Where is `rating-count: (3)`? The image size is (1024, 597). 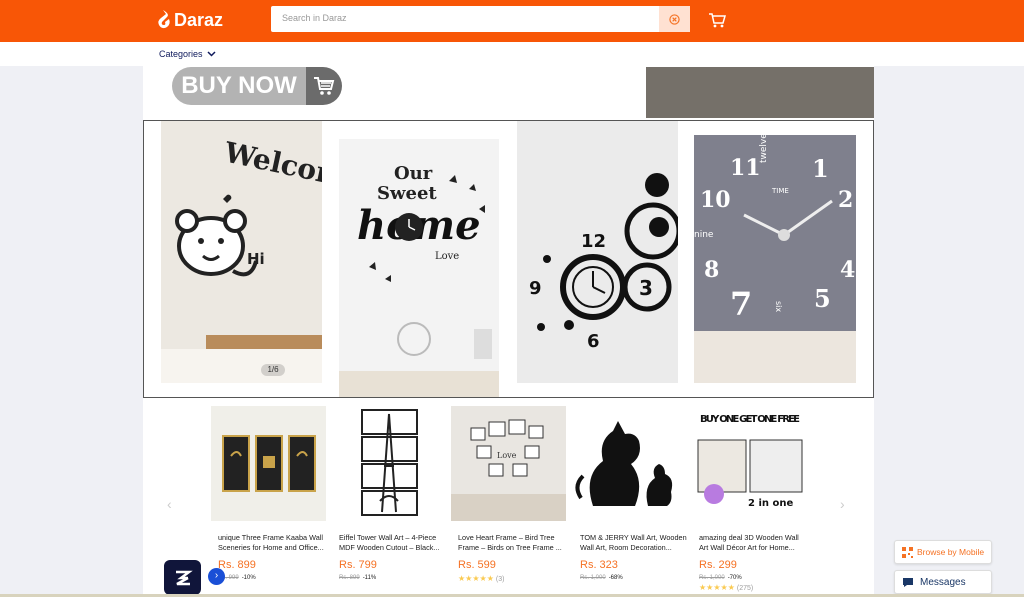
rating-count: (3) is located at coordinates (500, 579).